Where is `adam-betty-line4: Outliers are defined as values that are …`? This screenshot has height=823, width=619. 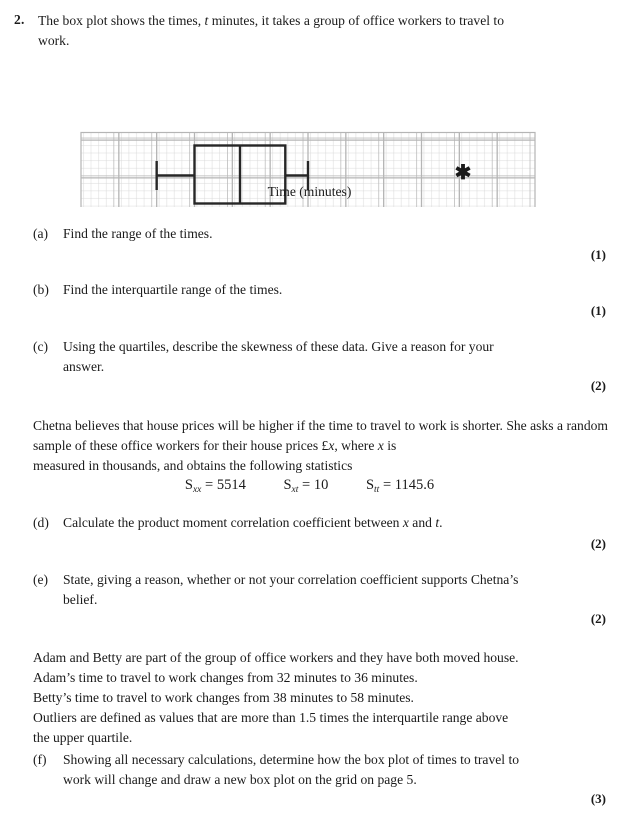
adam-betty-line4: Outliers are defined as values that are … is located at coordinates (271, 717).